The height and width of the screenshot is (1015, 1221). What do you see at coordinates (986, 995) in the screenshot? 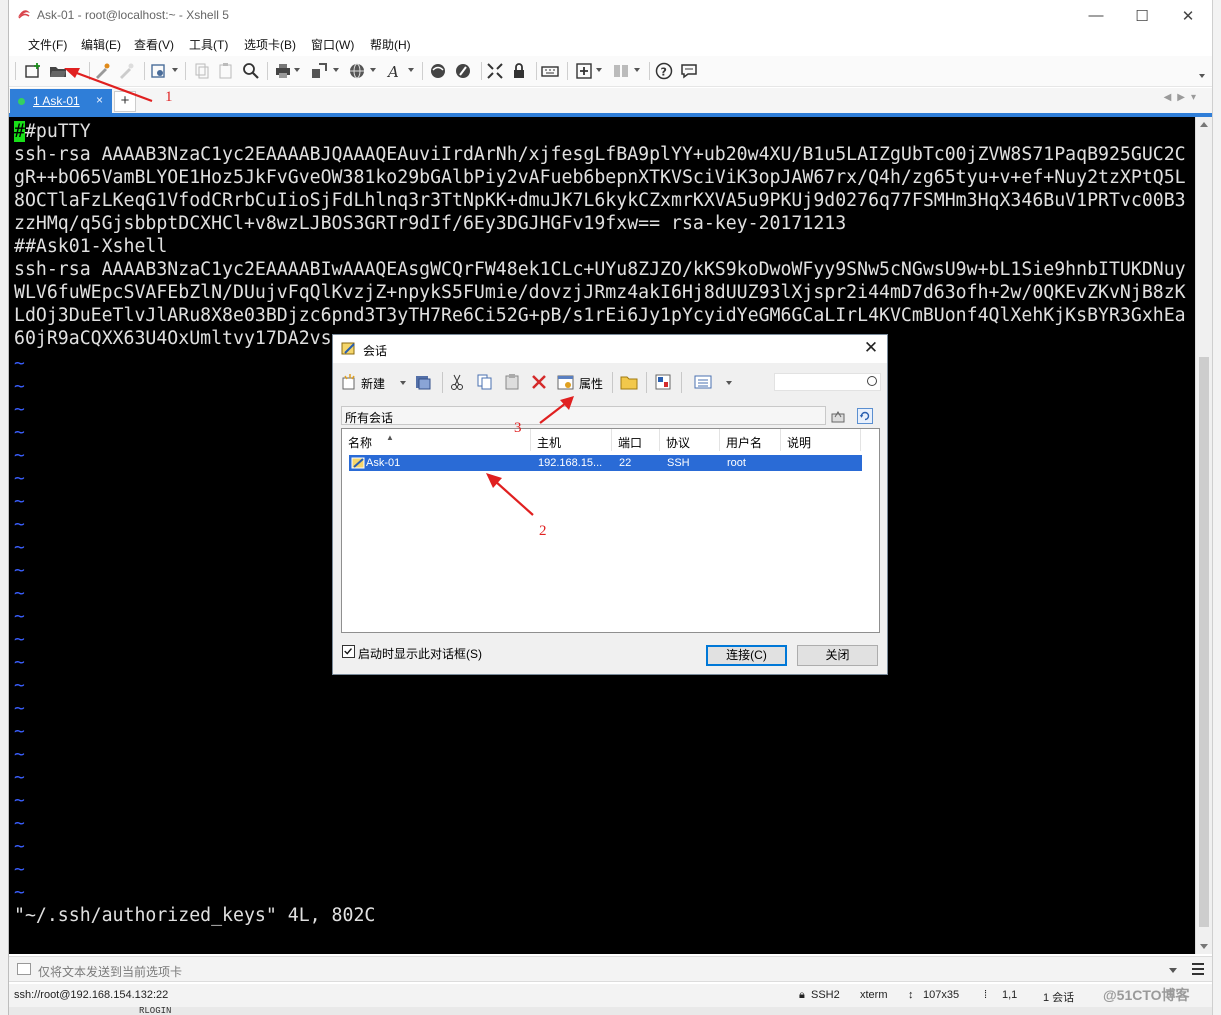
I see `cursor-icon: ⁞` at bounding box center [986, 995].